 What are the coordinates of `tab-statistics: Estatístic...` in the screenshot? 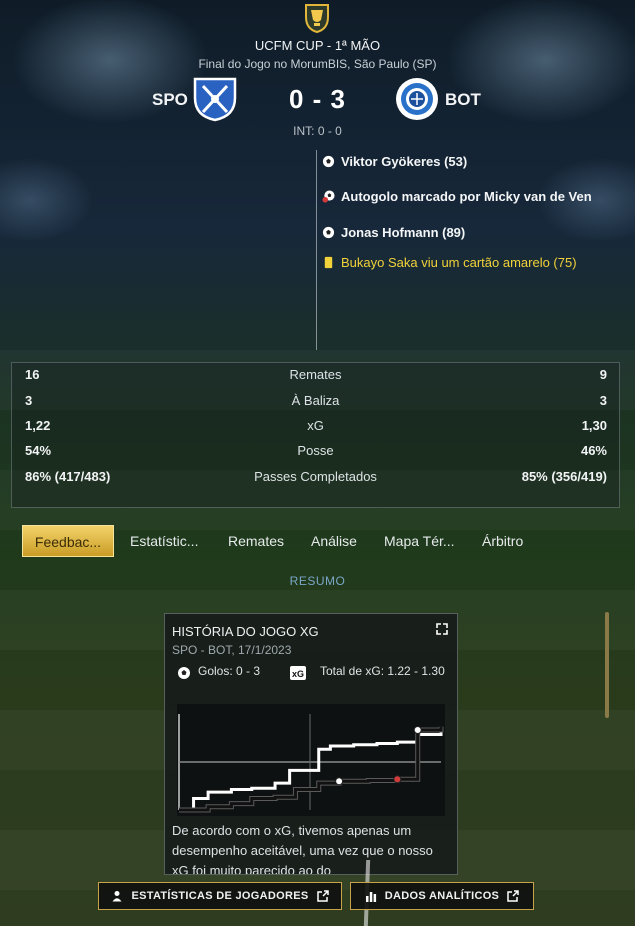 It's located at (164, 541).